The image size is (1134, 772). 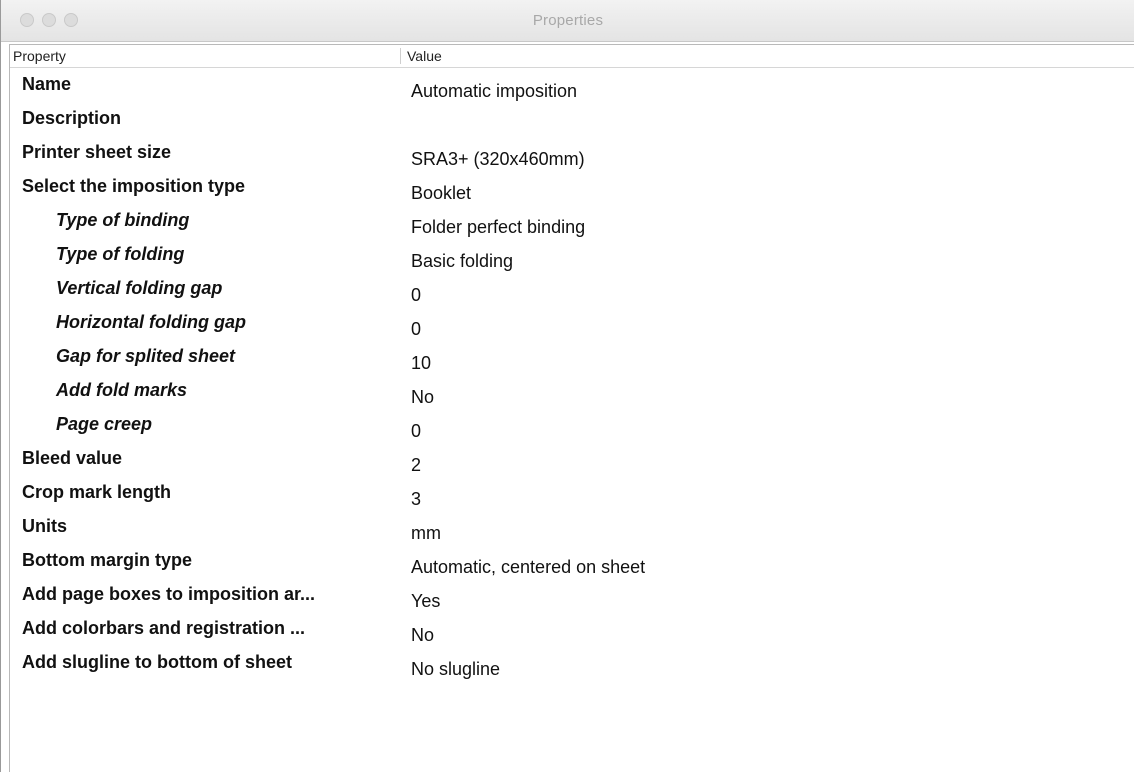 I want to click on column-divider, so click(x=400, y=56).